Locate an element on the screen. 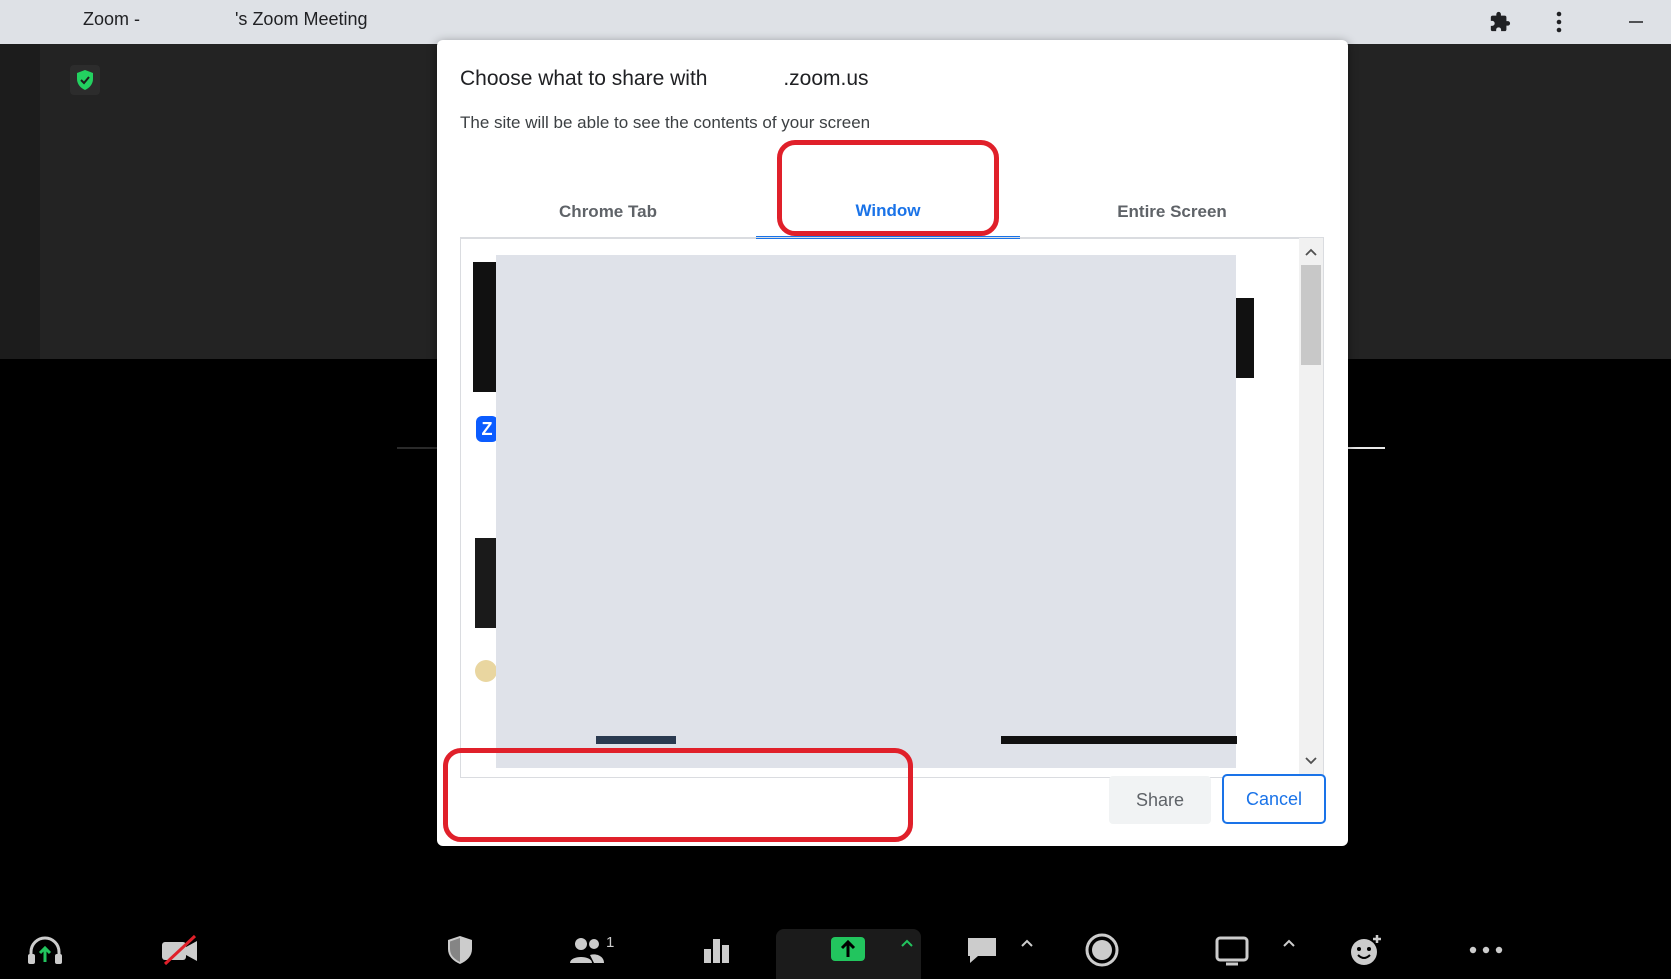 This screenshot has width=1671, height=979. cancel-button: Cancel is located at coordinates (1274, 799).